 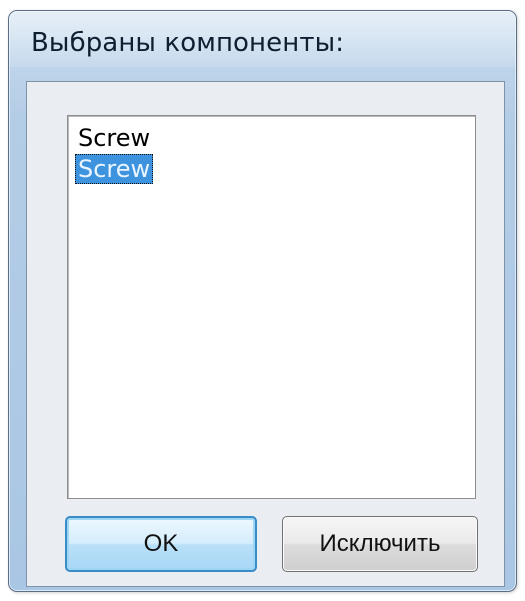 I want to click on list-item: Screw, so click(x=114, y=138).